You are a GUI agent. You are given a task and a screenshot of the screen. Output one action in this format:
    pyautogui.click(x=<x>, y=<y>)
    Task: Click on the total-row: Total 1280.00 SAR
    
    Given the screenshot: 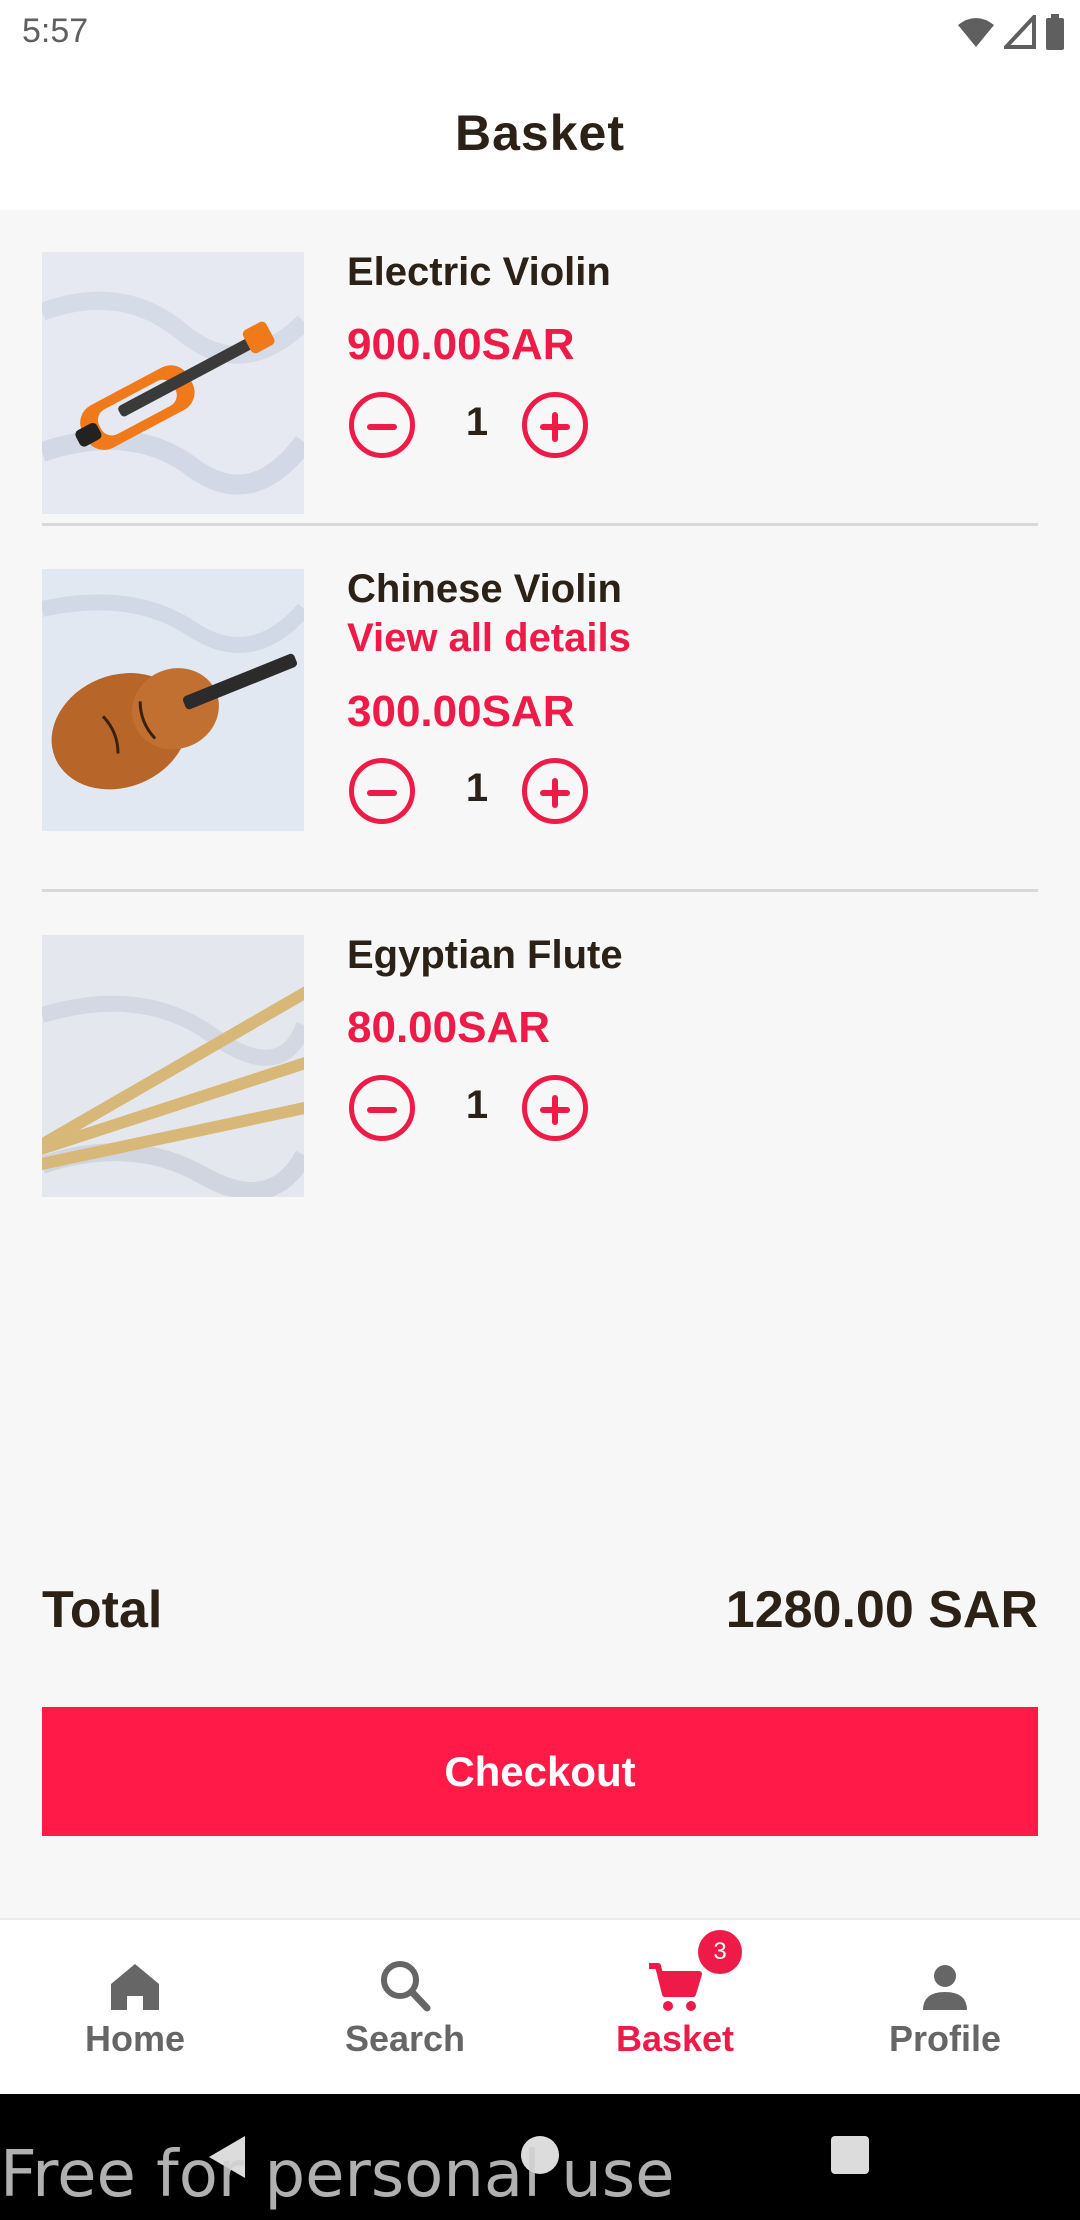 What is the action you would take?
    pyautogui.click(x=540, y=1615)
    